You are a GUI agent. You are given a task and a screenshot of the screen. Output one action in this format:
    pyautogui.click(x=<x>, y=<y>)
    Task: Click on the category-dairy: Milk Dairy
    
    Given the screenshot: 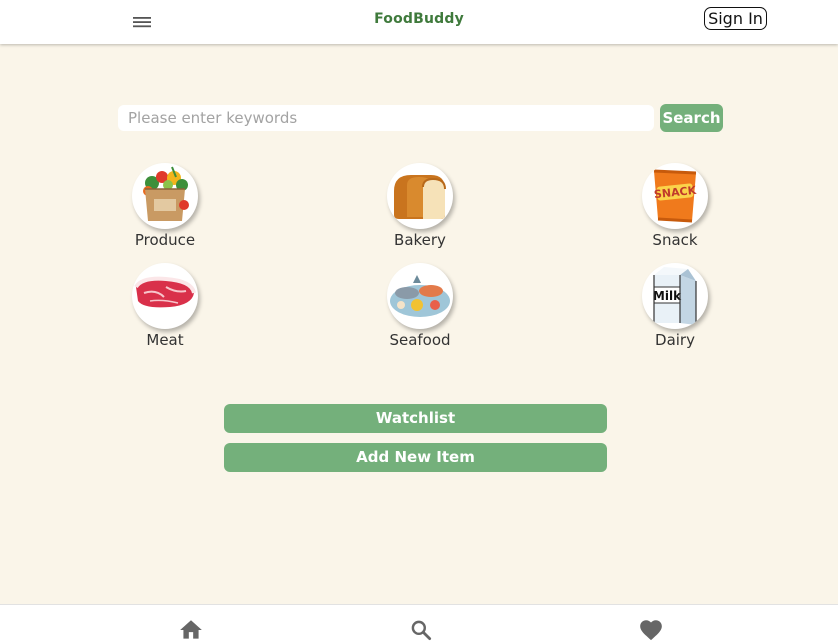 What is the action you would take?
    pyautogui.click(x=675, y=308)
    